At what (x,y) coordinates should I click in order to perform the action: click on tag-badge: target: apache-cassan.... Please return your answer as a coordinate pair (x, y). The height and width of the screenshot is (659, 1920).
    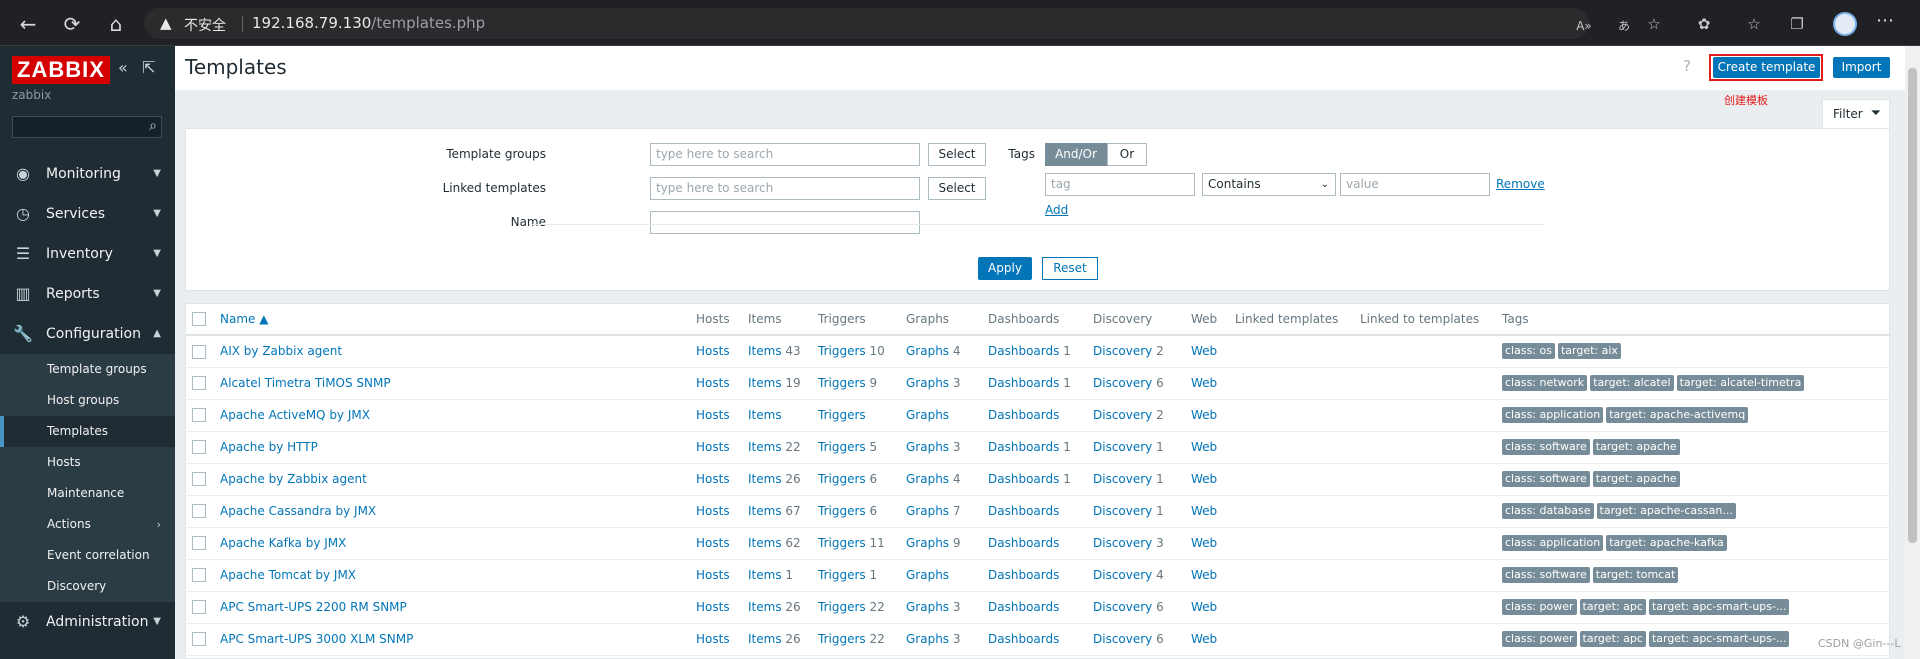
    Looking at the image, I should click on (1666, 511).